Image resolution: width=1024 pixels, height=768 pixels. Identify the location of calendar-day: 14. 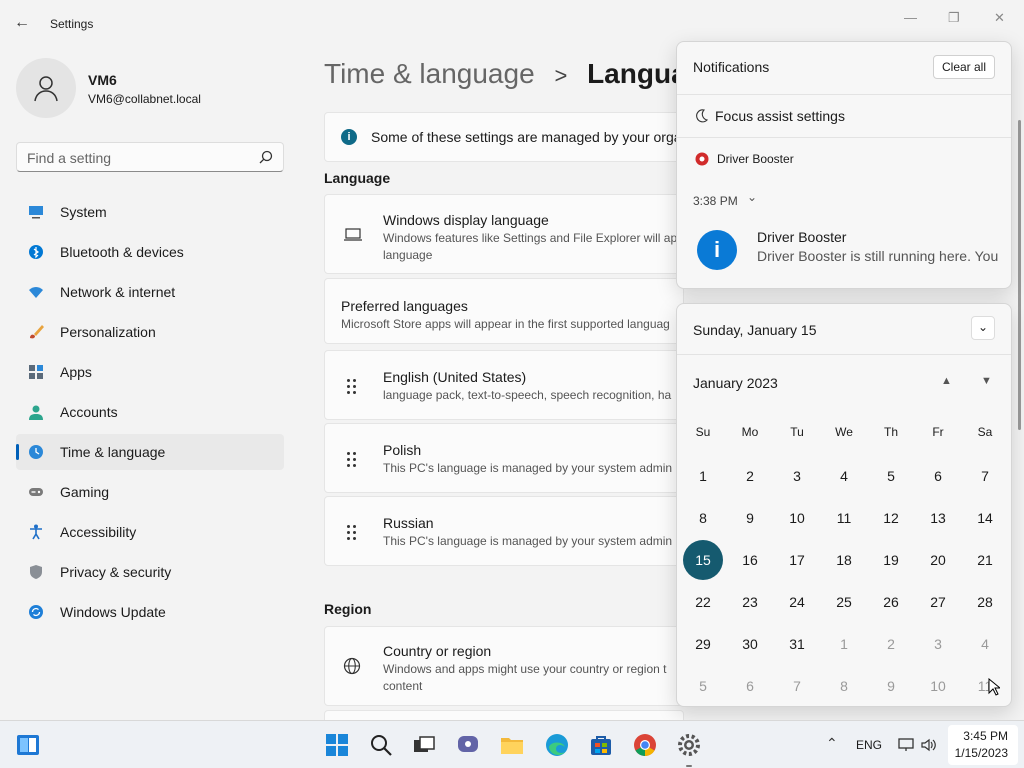
(985, 518).